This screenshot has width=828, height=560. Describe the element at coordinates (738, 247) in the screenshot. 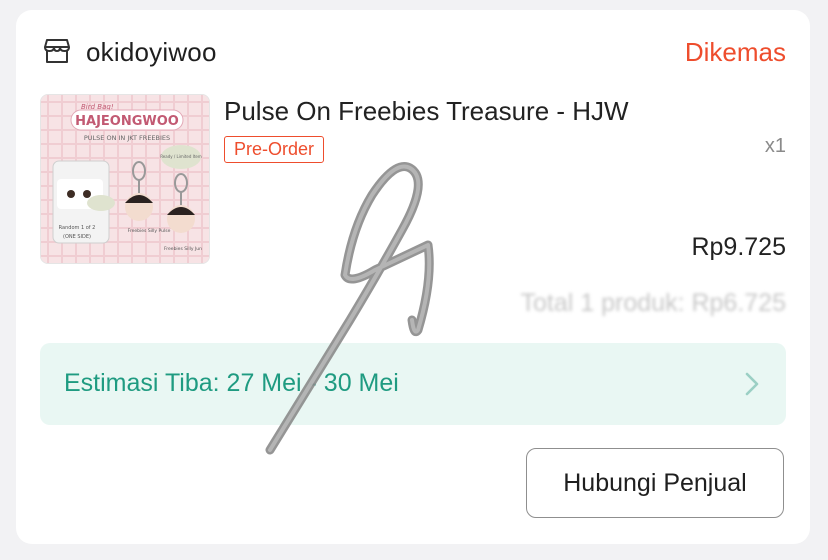

I see `product-price: Rp9.725` at that location.